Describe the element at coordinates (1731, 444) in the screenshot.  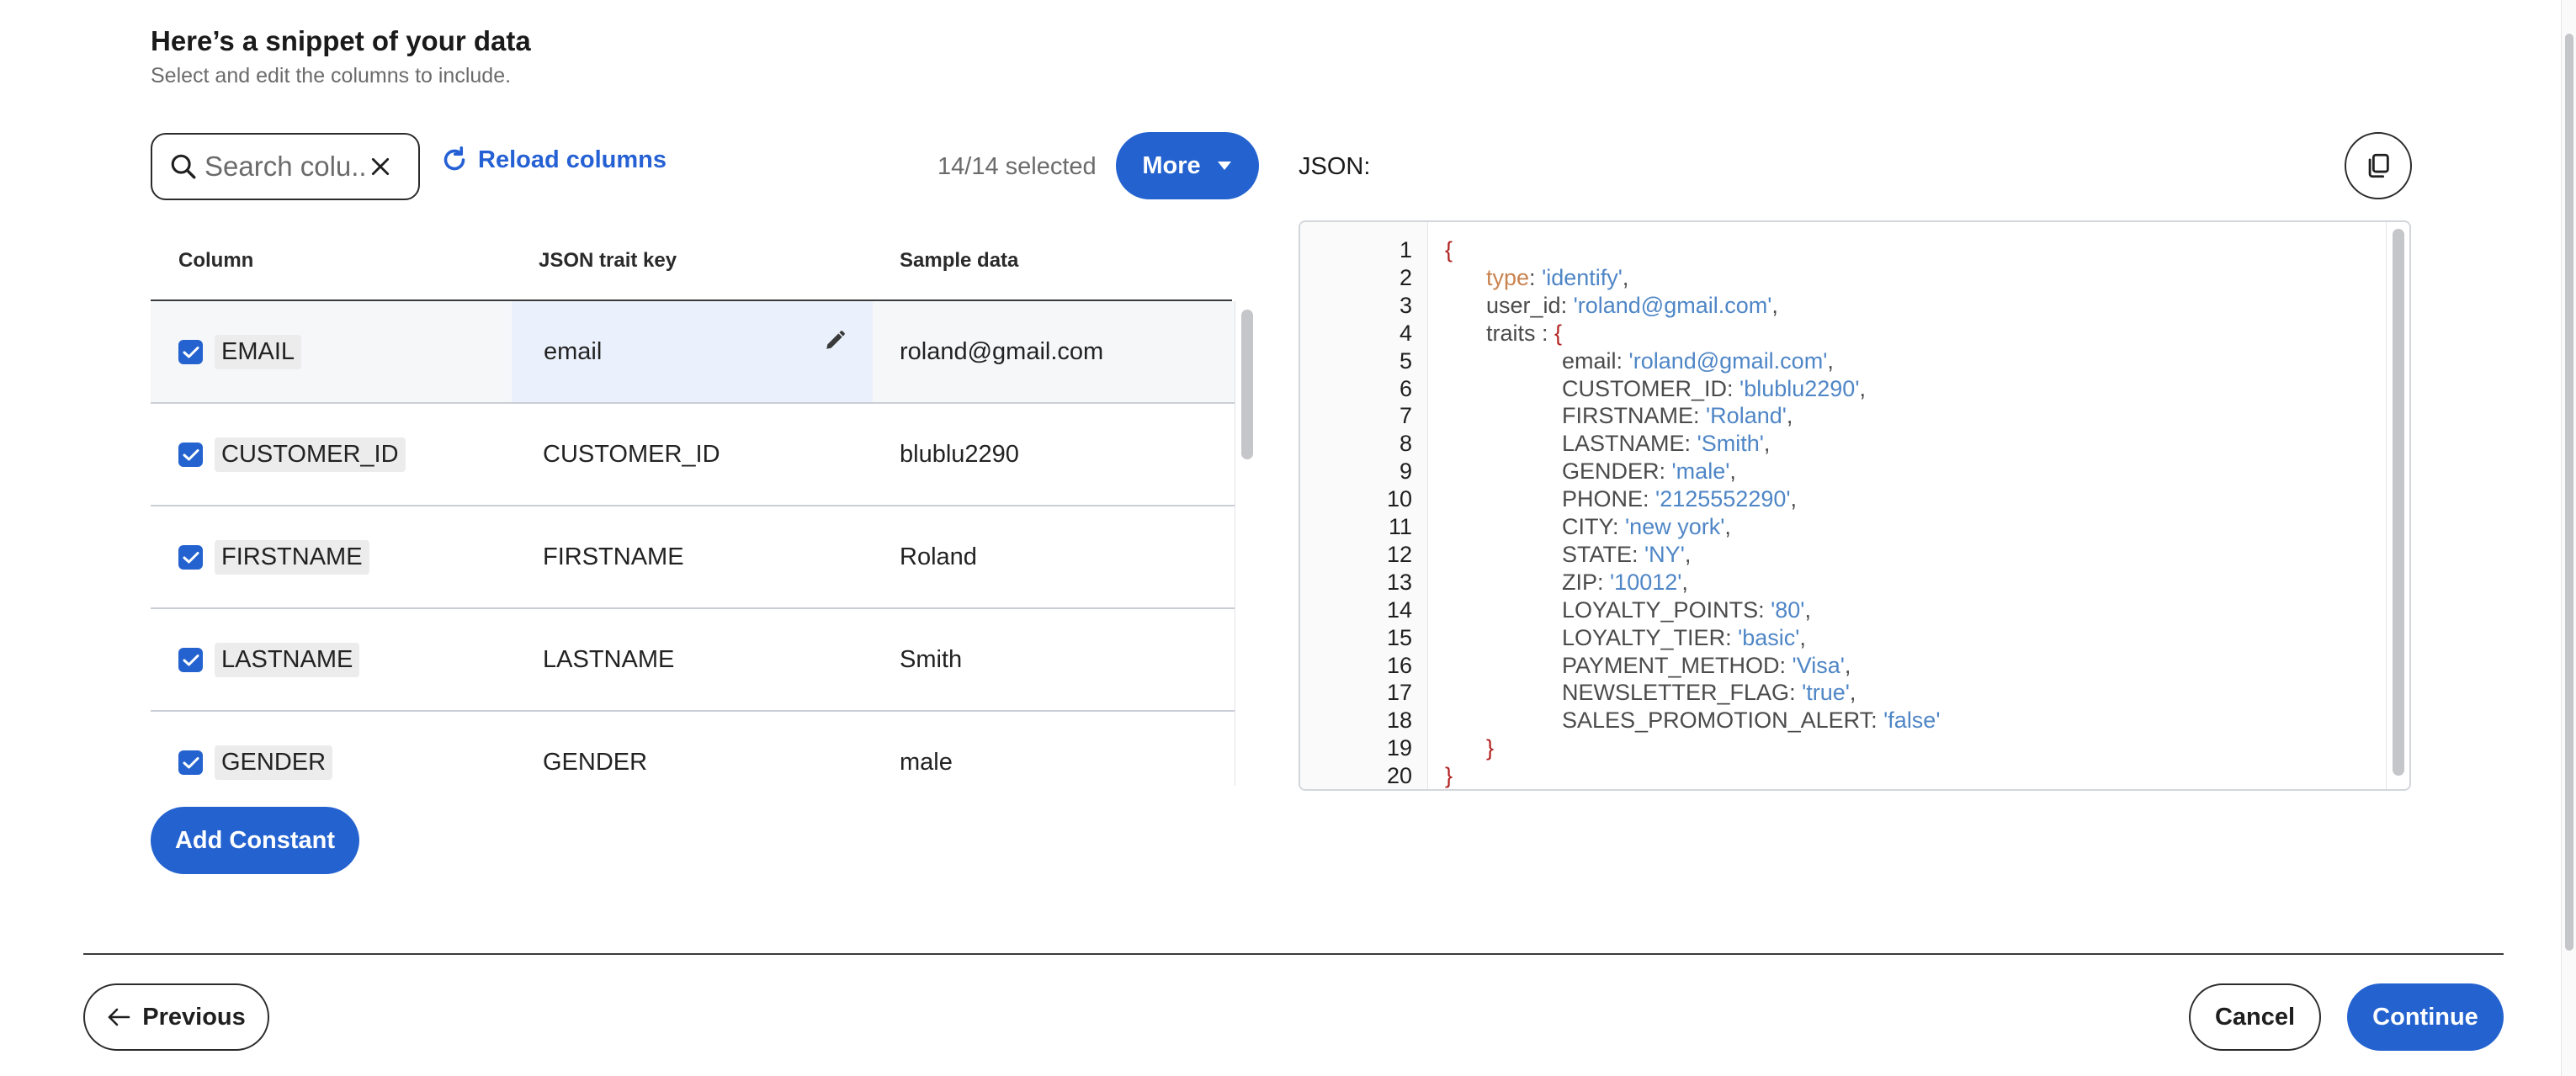
I see `json-value: 'Smith'` at that location.